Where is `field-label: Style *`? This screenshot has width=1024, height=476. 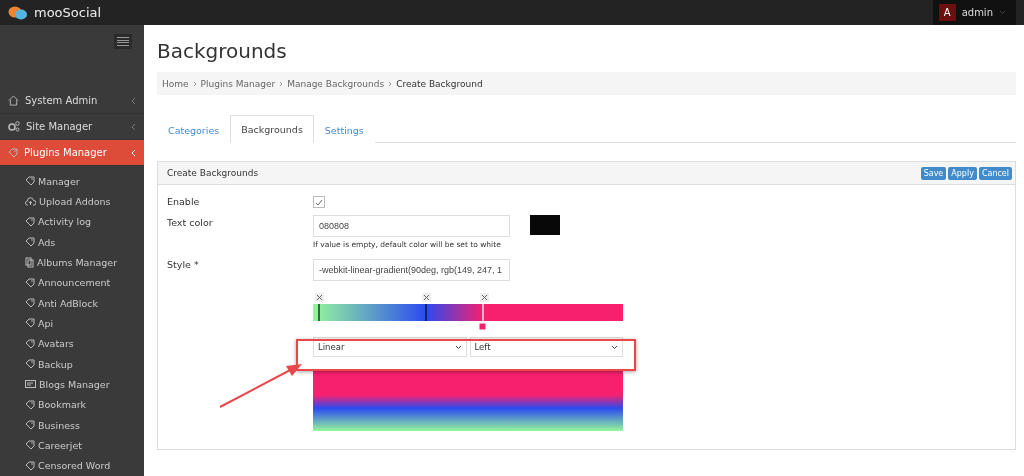 field-label: Style * is located at coordinates (183, 265).